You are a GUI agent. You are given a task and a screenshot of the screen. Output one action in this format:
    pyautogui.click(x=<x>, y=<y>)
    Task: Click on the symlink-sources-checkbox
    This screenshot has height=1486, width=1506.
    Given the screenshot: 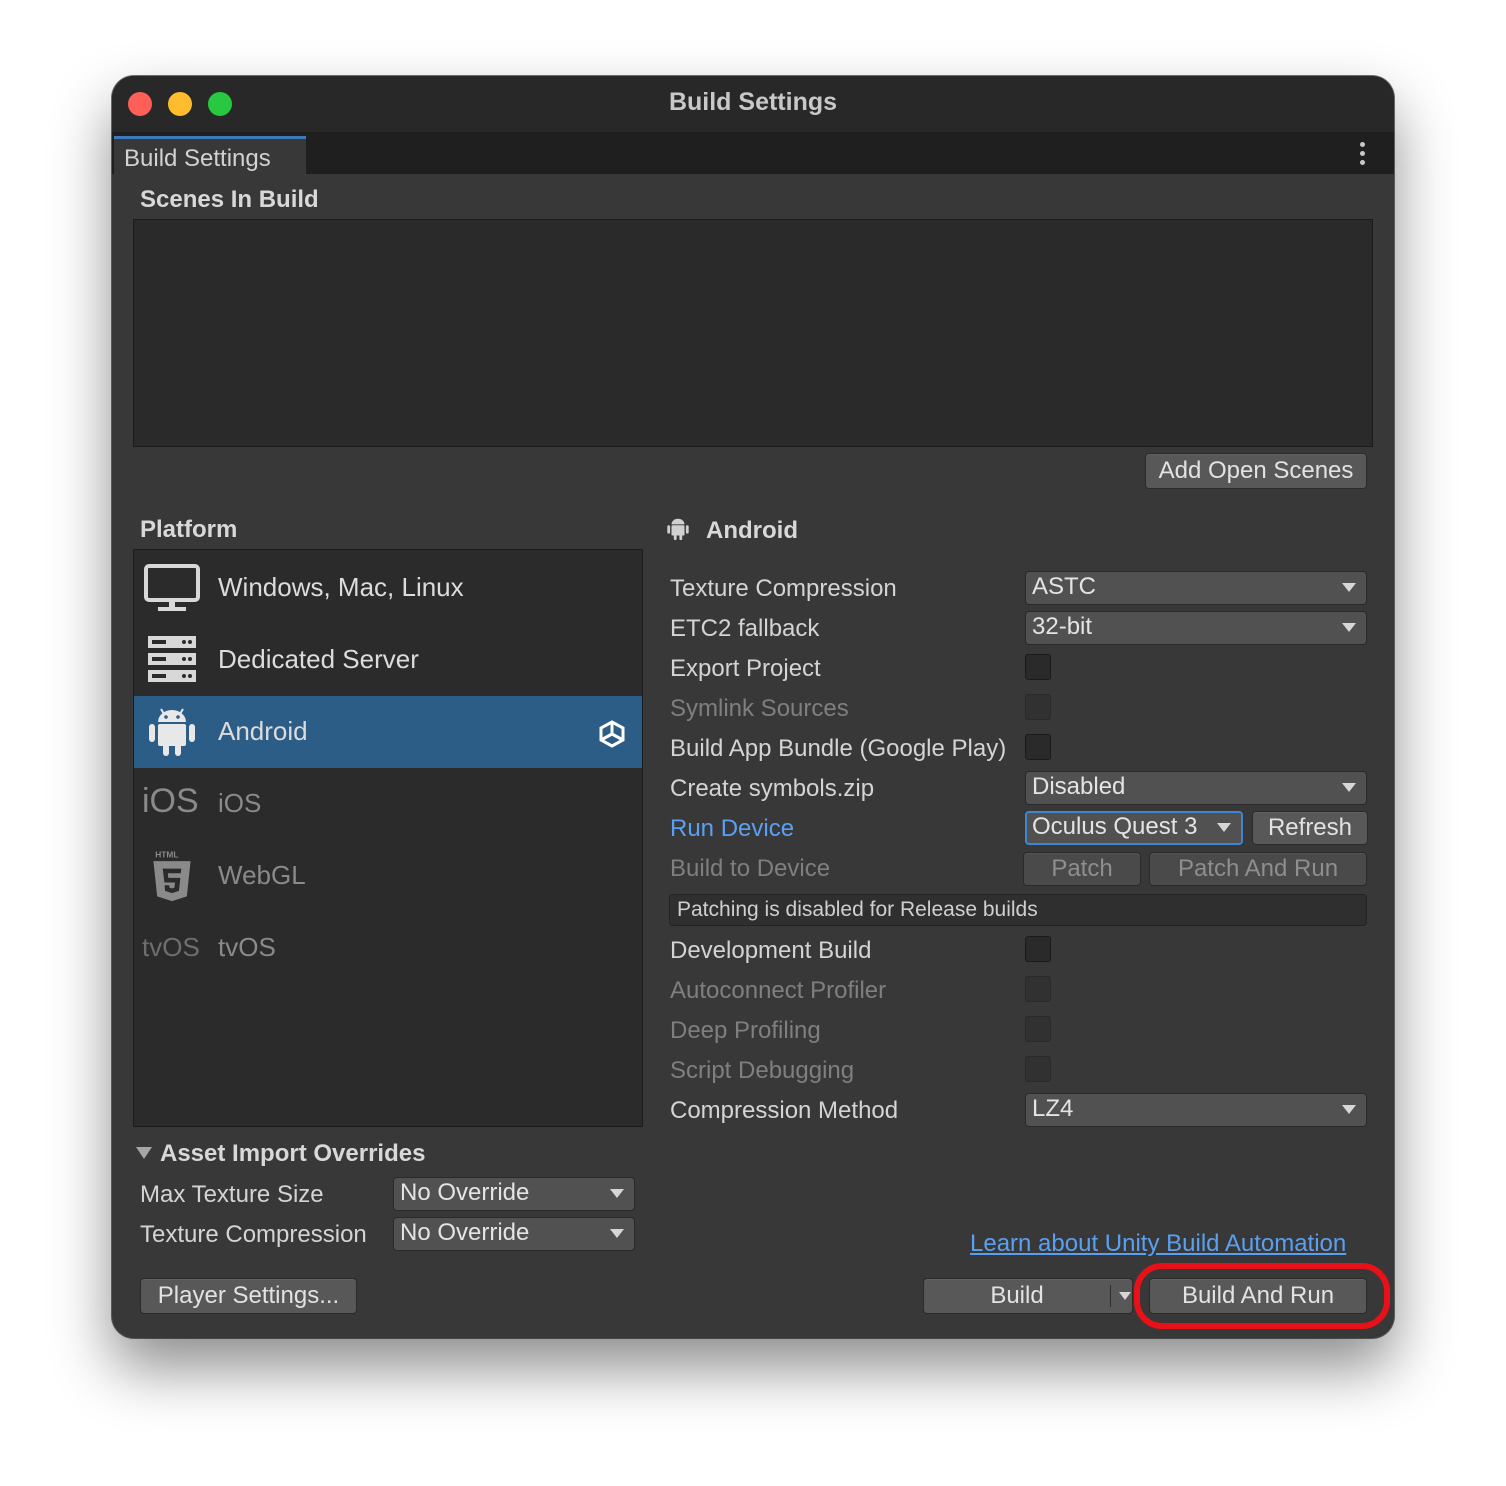 What is the action you would take?
    pyautogui.click(x=1038, y=707)
    